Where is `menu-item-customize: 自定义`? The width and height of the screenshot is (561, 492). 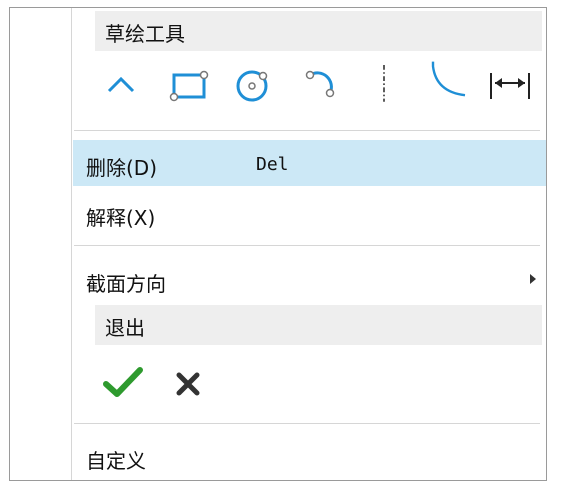 menu-item-customize: 自定义 is located at coordinates (309, 456).